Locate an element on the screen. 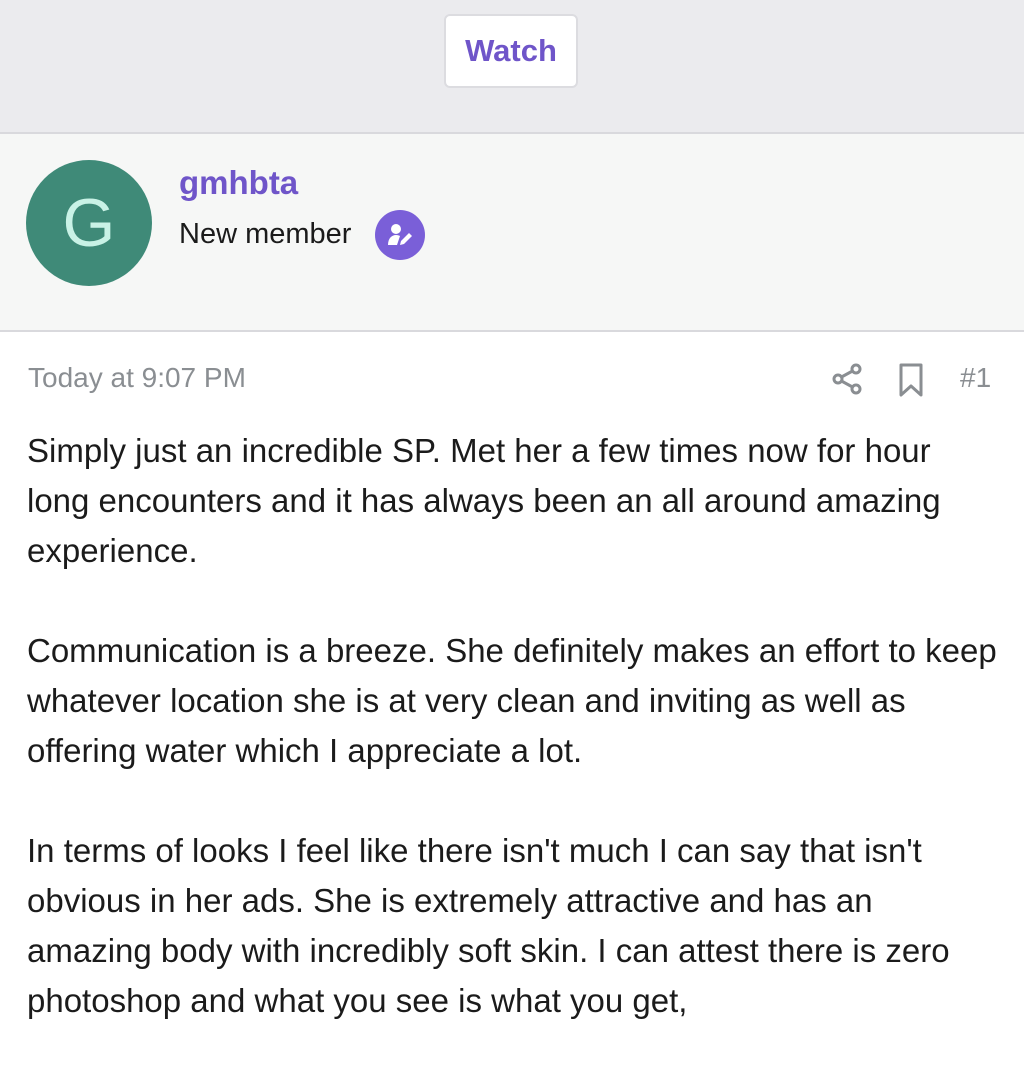  post-meta-row: Today at 9:07 PM #1 is located at coordinates (512, 380).